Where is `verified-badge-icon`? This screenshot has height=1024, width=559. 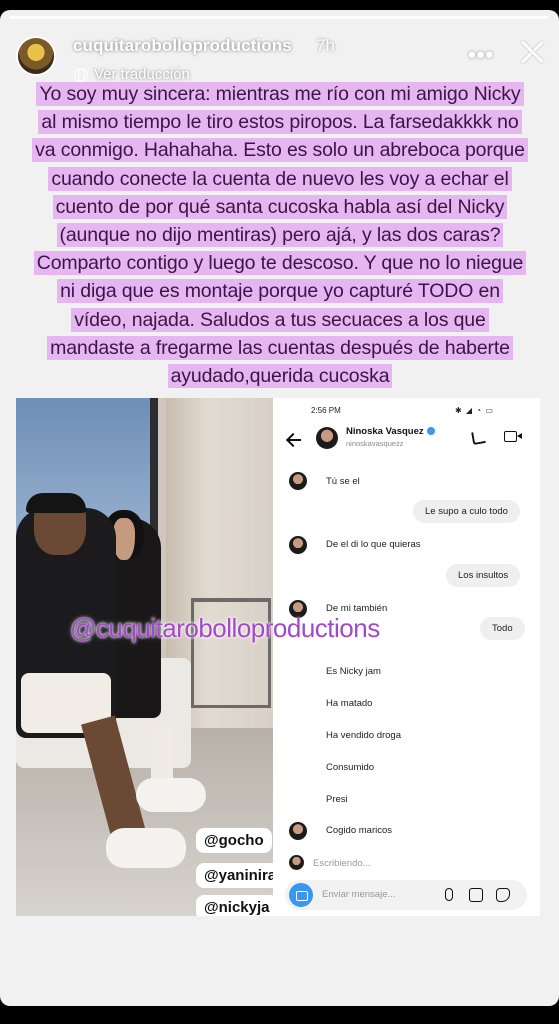
verified-badge-icon is located at coordinates (430, 431).